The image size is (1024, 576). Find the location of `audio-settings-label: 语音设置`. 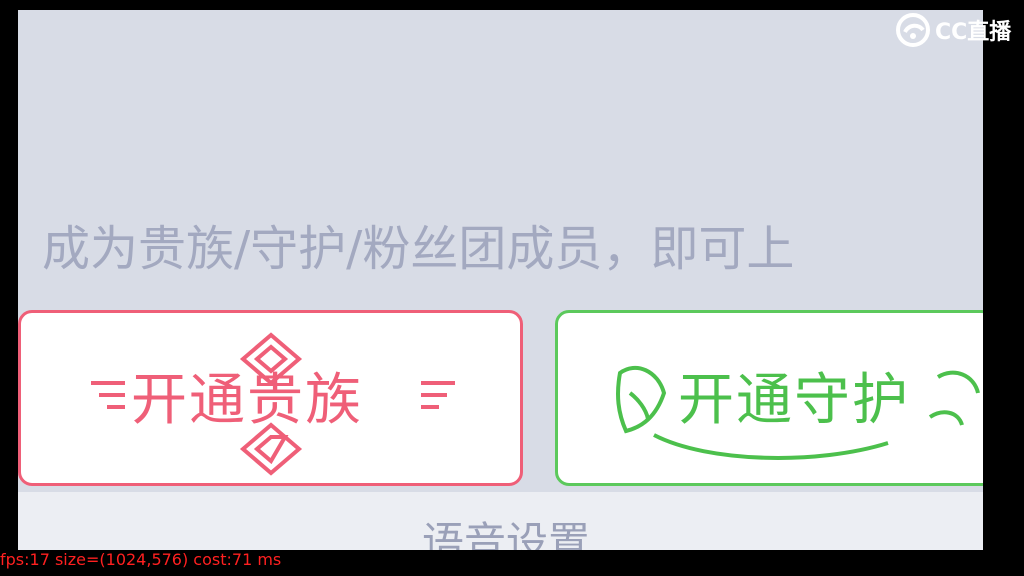

audio-settings-label: 语音设置 is located at coordinates (506, 534).